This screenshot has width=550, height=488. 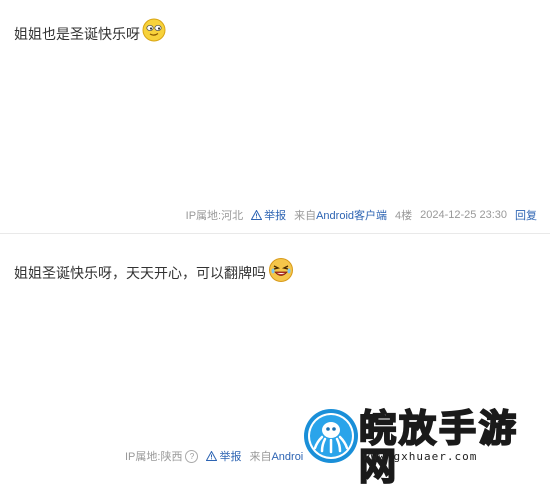 What do you see at coordinates (404, 216) in the screenshot?
I see `floor-number: 4楼` at bounding box center [404, 216].